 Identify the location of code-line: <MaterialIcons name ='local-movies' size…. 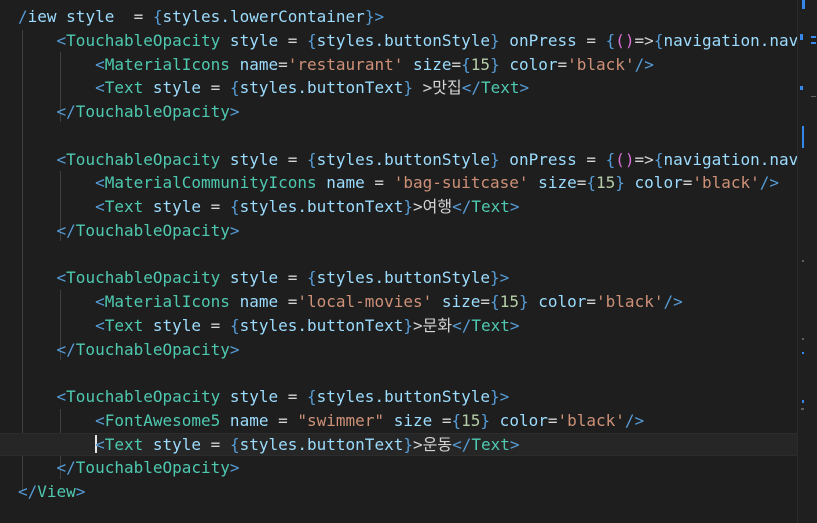
(350, 302).